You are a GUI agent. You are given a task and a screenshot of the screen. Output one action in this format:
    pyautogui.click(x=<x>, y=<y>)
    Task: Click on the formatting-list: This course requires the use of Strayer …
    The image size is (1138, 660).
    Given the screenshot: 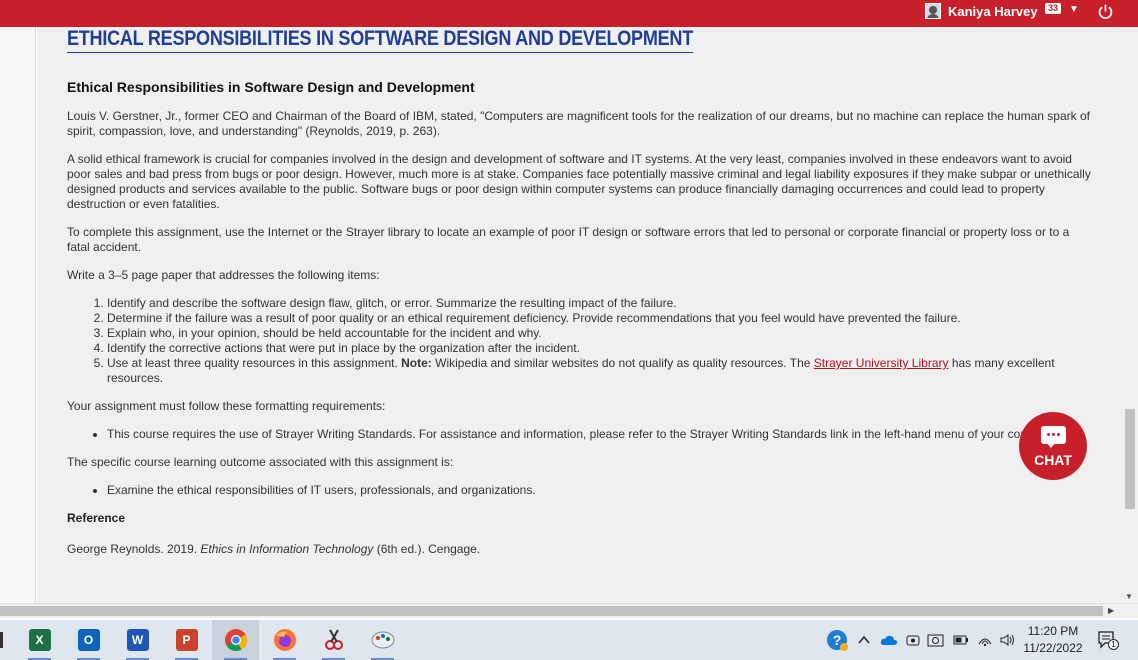 What is the action you would take?
    pyautogui.click(x=599, y=434)
    